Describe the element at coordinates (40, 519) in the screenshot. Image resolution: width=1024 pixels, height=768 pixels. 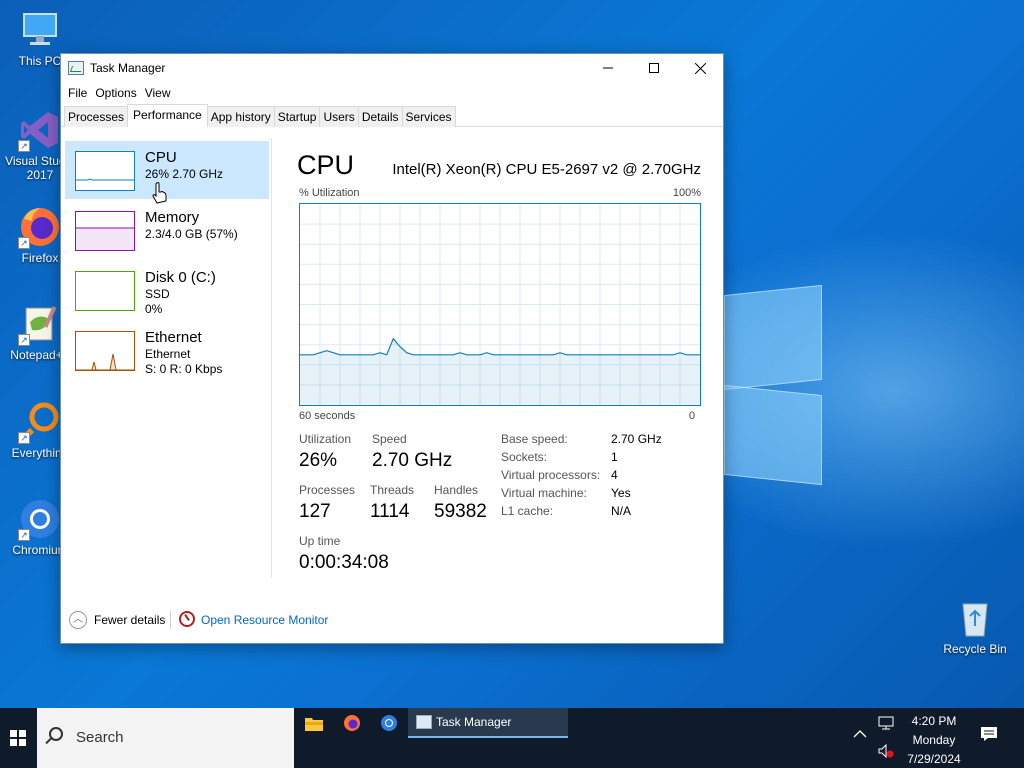
I see `chromium-icon: ↗` at that location.